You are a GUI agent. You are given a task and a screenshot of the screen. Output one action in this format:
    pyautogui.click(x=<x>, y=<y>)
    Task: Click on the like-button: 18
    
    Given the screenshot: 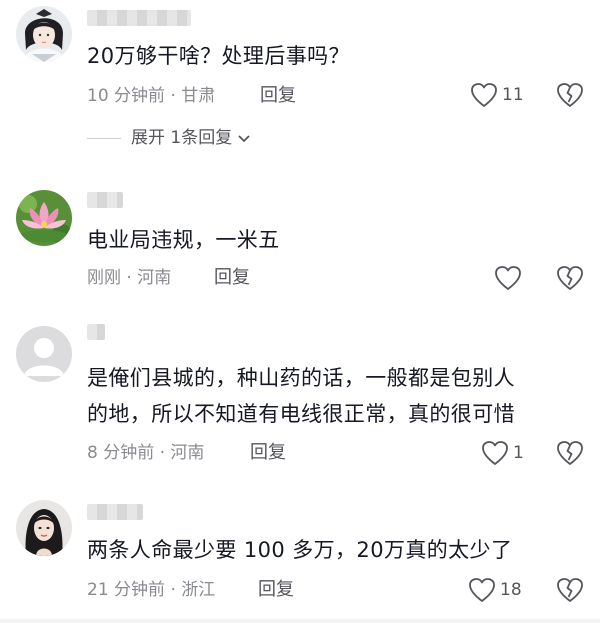 What is the action you would take?
    pyautogui.click(x=495, y=590)
    